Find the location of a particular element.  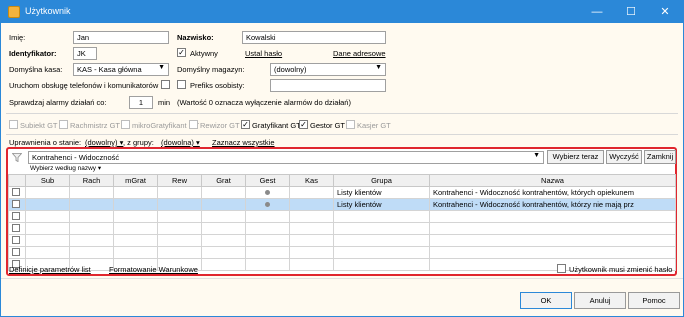

zmienic-haslo-label: Użytkownik musi zmienić hasło is located at coordinates (621, 269).